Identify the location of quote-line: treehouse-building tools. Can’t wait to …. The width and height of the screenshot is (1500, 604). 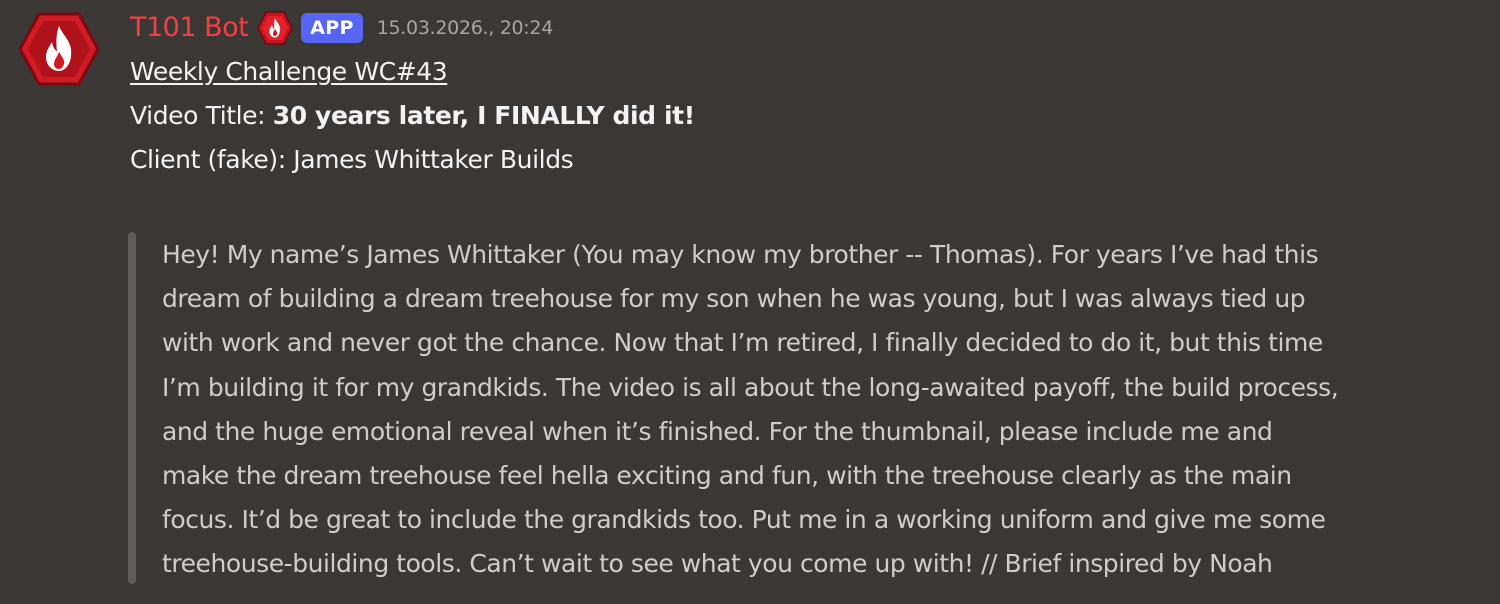
(717, 564).